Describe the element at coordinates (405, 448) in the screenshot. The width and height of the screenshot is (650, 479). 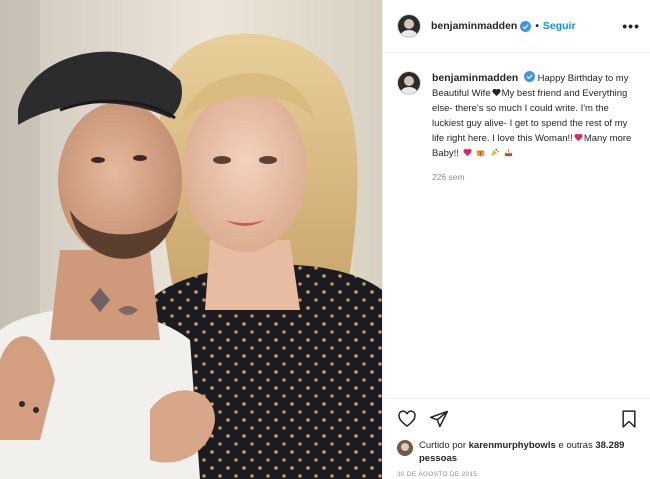
I see `liker-avatar` at that location.